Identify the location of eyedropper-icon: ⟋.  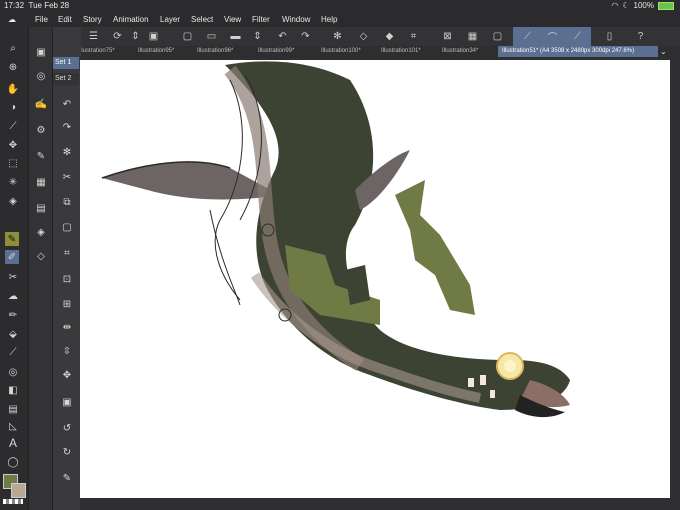
(13, 126).